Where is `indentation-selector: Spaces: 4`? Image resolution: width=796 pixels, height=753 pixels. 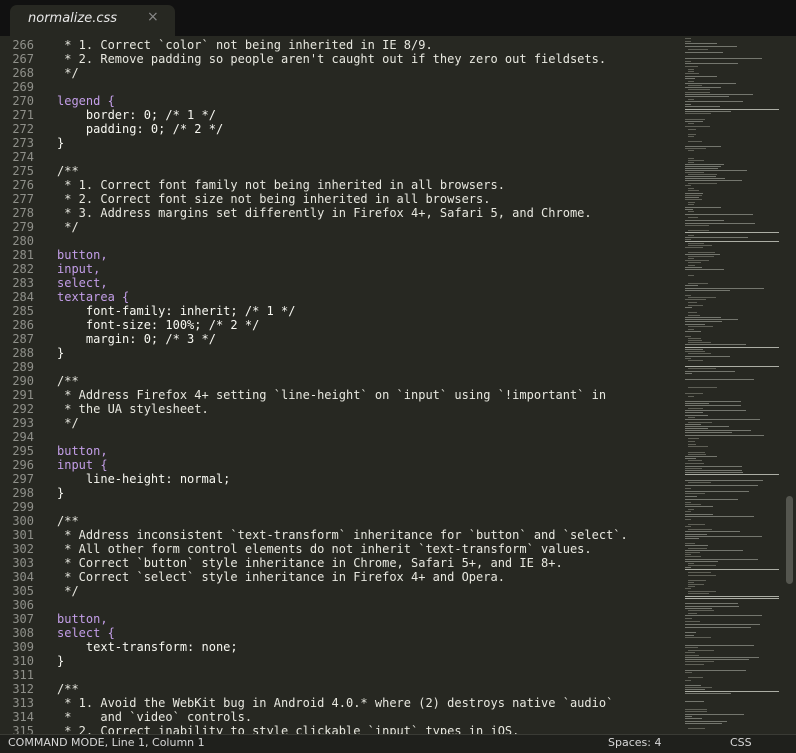
indentation-selector: Spaces: 4 is located at coordinates (634, 742).